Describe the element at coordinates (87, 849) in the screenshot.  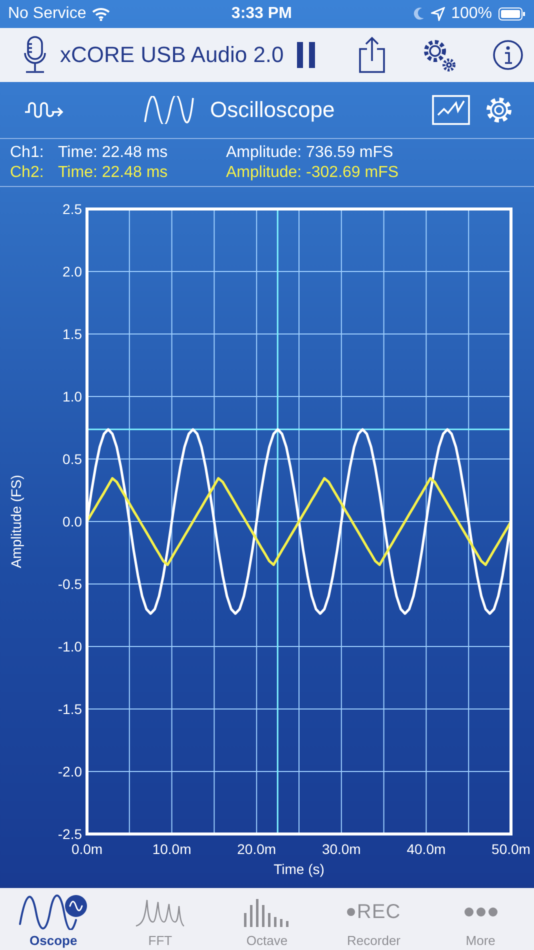
I see `x-tick-label: 0.0m` at that location.